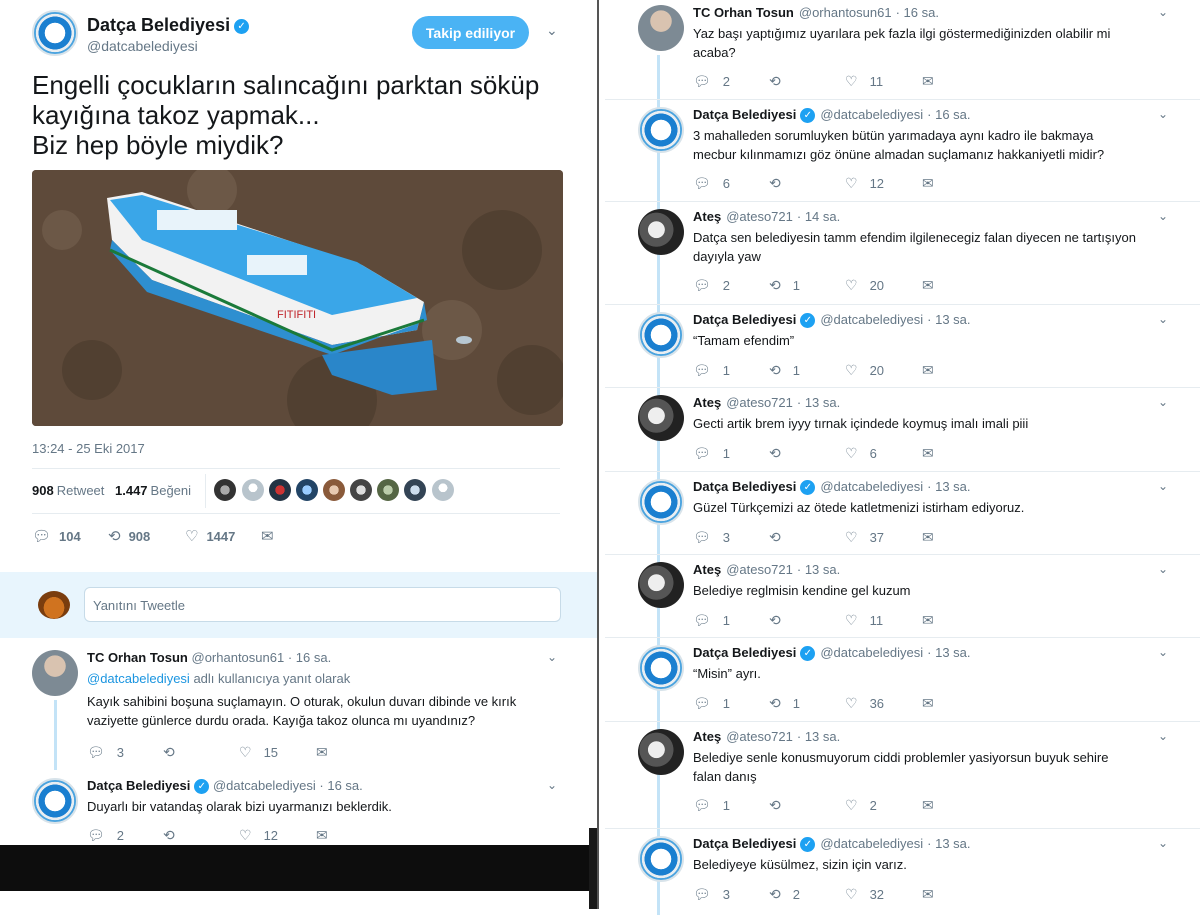  What do you see at coordinates (88, 448) in the screenshot?
I see `tweet-timestamp: 13:24 - 25 Eki 2017` at bounding box center [88, 448].